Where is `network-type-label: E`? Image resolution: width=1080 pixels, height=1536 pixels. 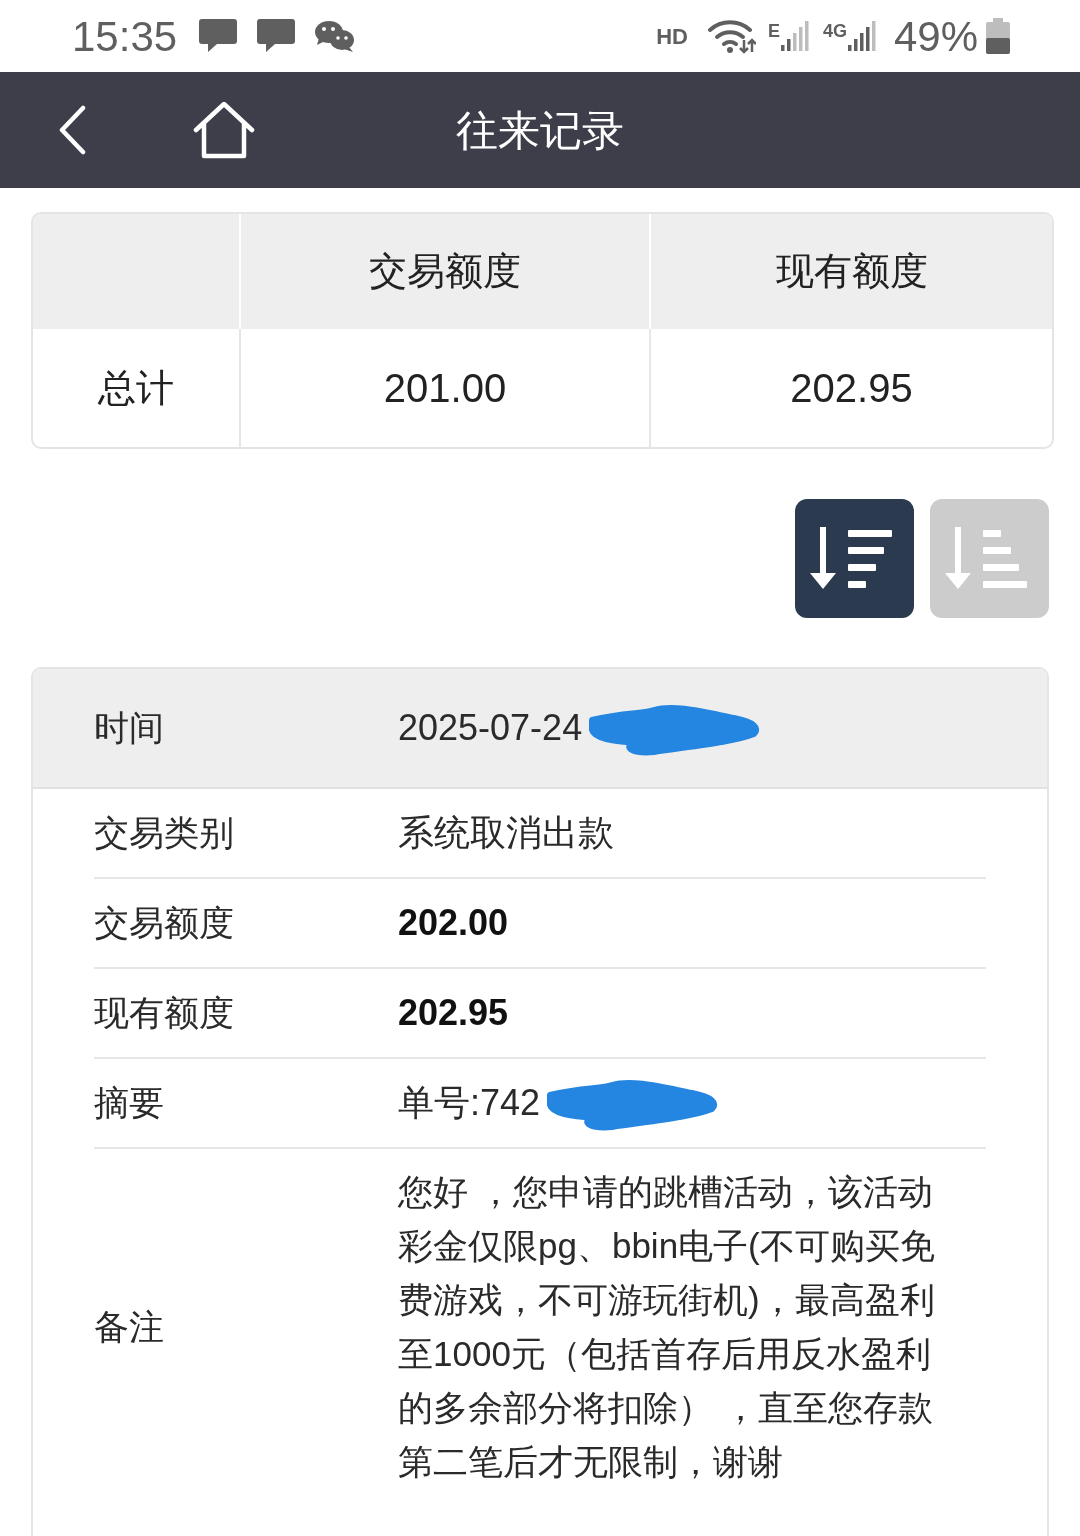
network-type-label: E is located at coordinates (773, 31).